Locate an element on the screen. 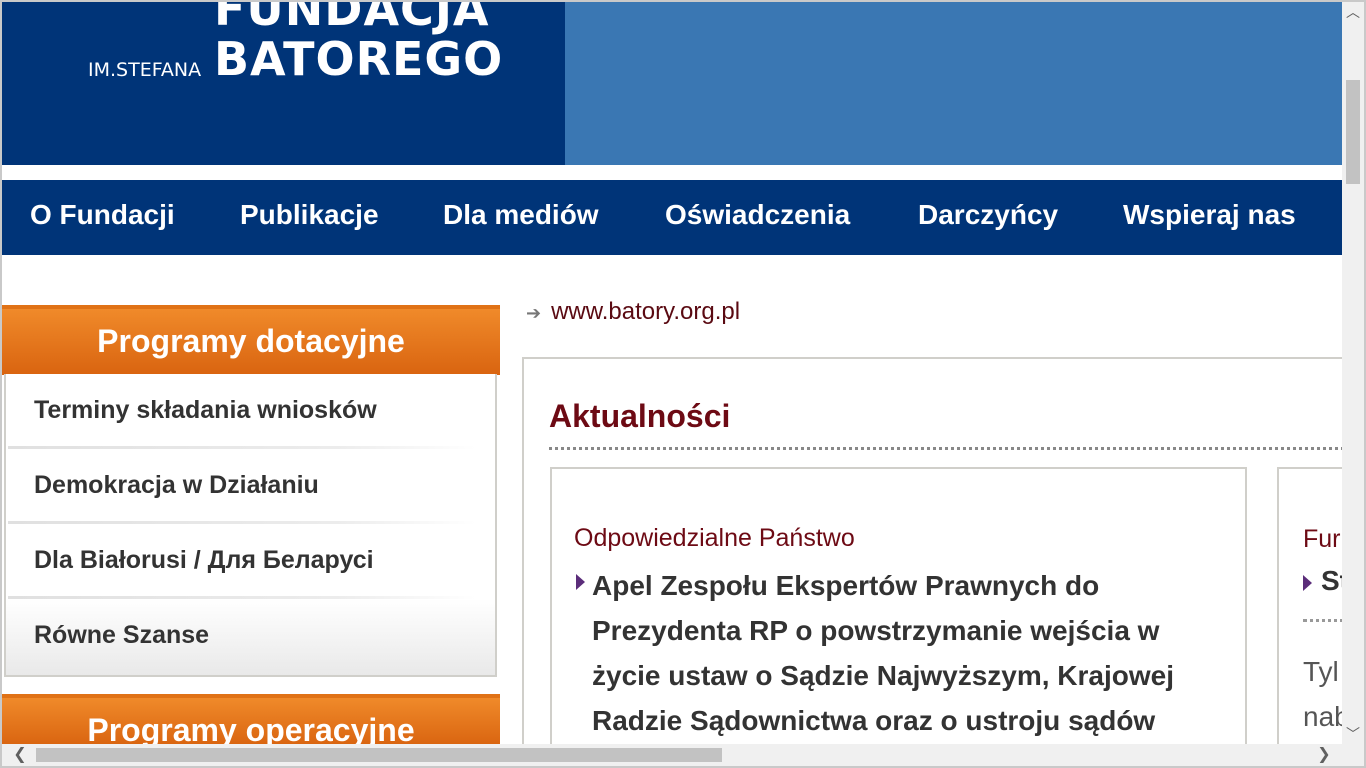  logo-top-text: FUNDACJA is located at coordinates (352, 19).